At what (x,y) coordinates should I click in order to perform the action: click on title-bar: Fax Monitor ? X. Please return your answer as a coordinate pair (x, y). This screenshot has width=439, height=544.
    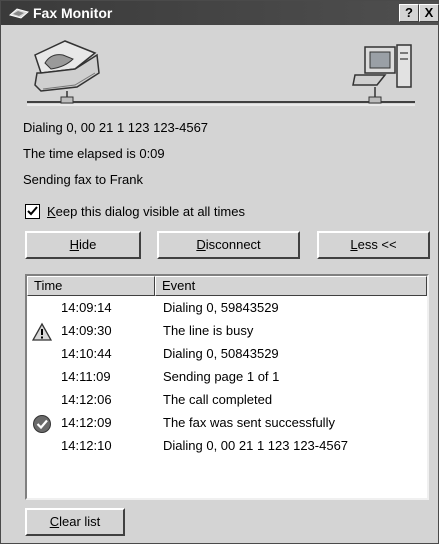
    Looking at the image, I should click on (220, 13).